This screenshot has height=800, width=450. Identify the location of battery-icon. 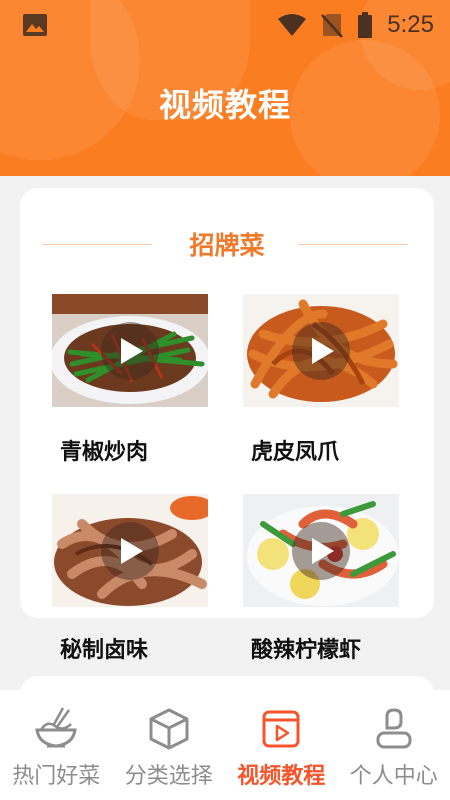
(365, 25).